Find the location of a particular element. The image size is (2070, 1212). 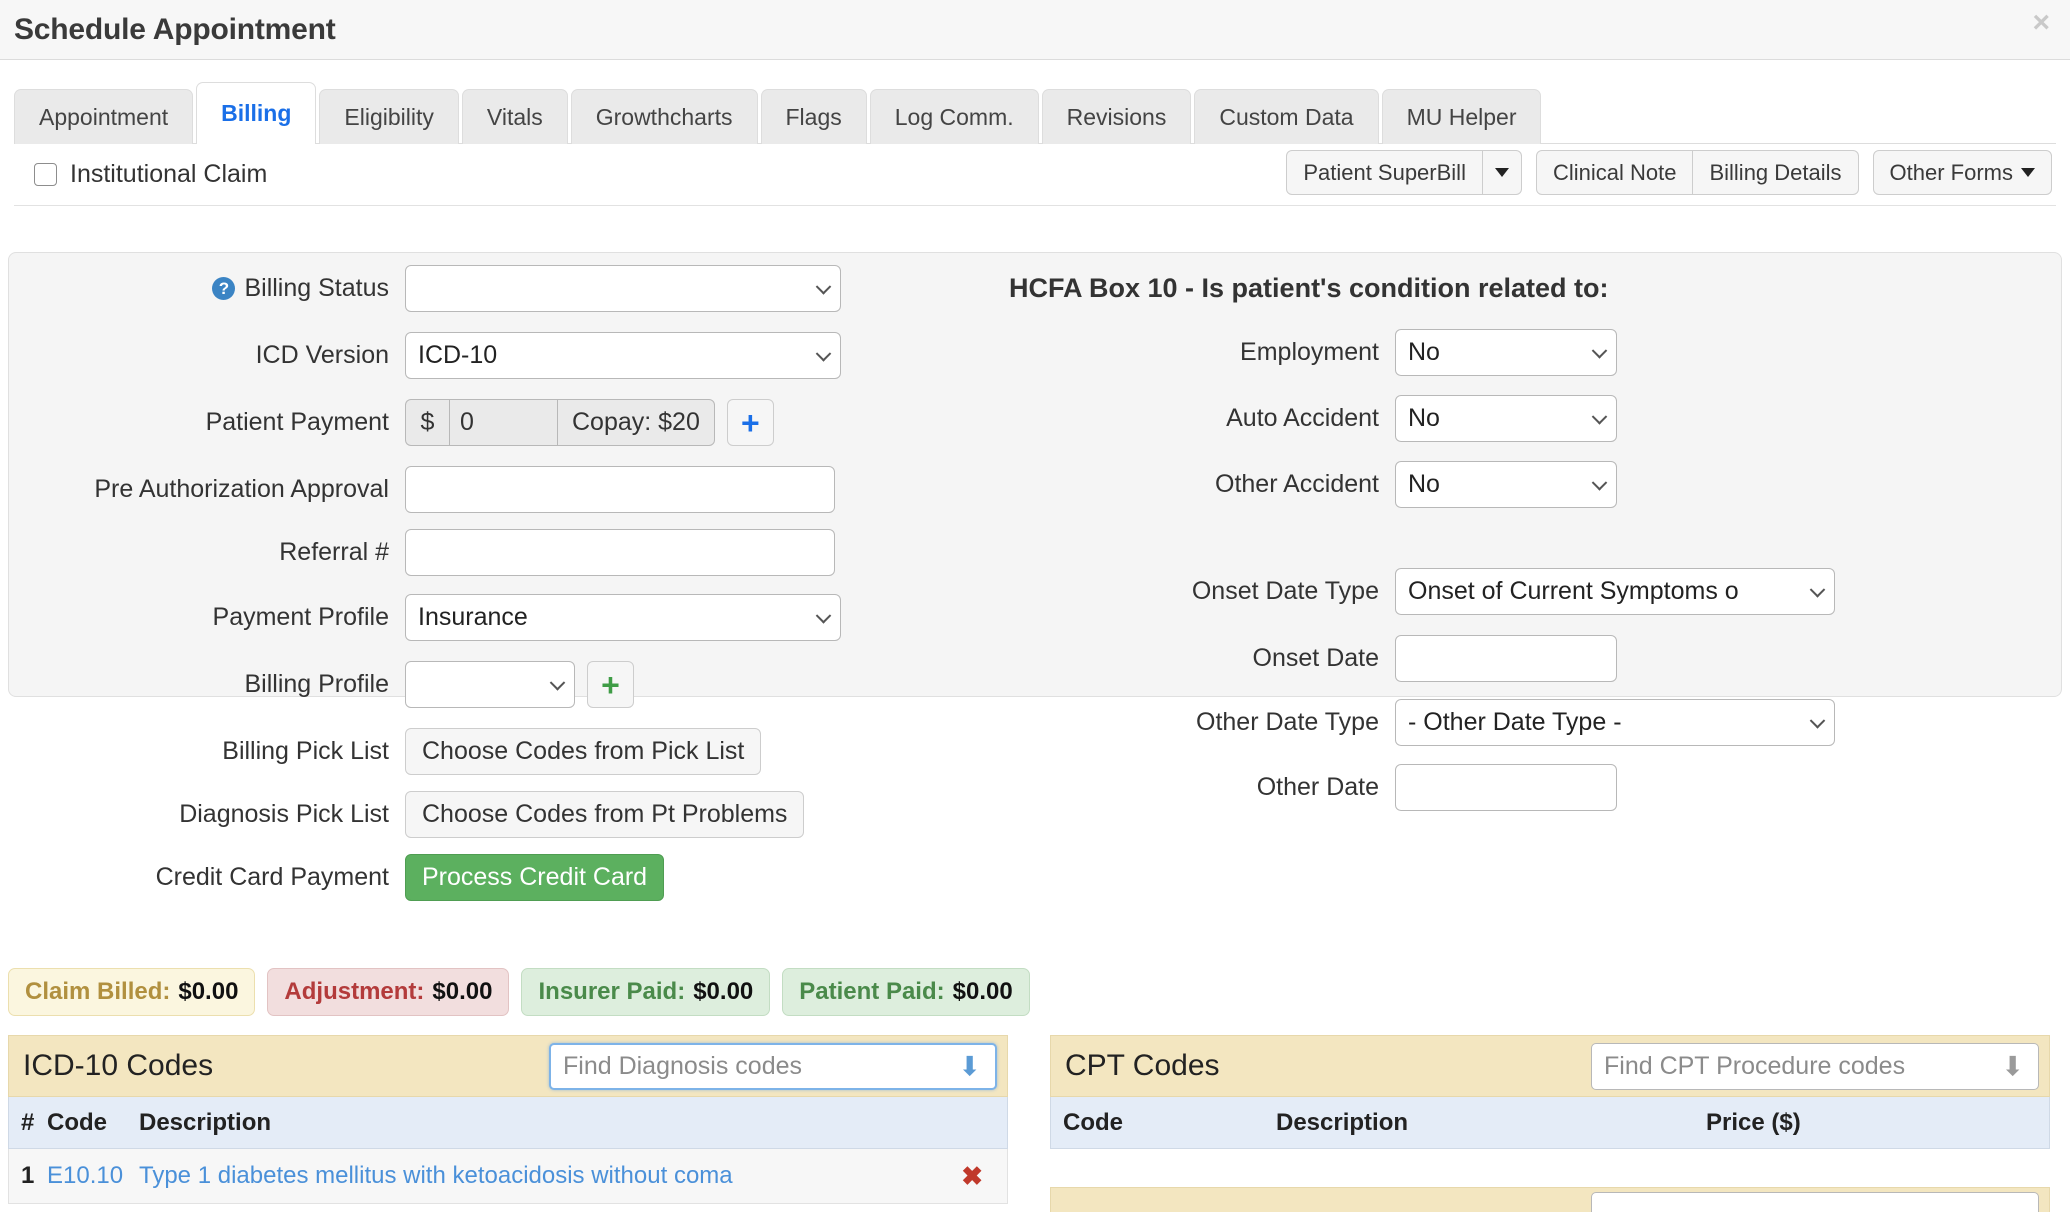

patient-payment-group: $ Copay: $20 + is located at coordinates (589, 422).